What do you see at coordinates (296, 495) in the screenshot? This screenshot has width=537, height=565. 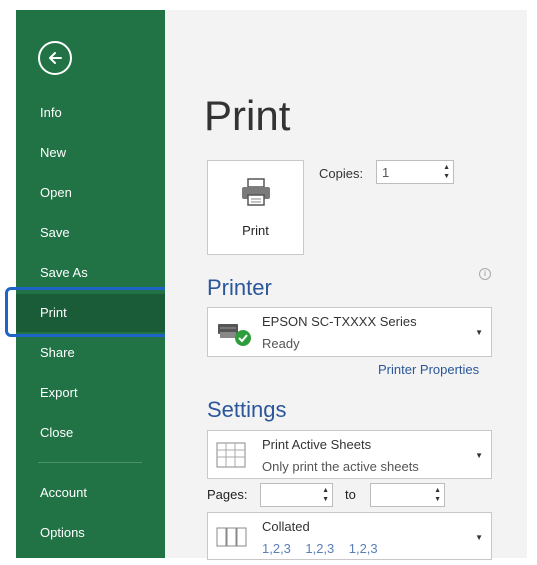 I see `pages-from-input: ▲ ▼` at bounding box center [296, 495].